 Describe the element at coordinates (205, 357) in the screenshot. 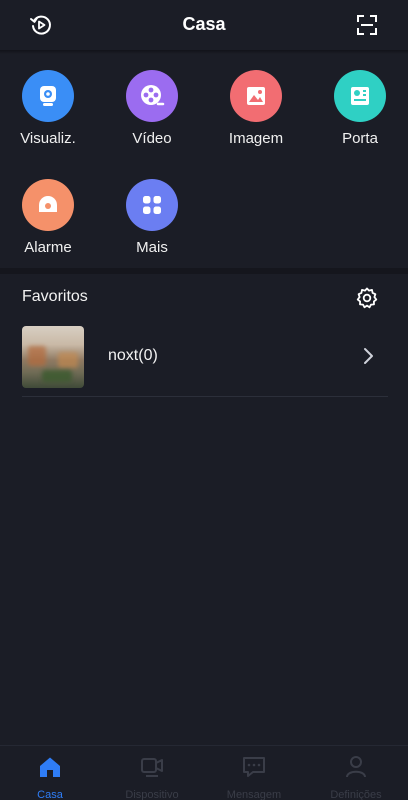

I see `favorite-device-row: noxt(0)` at that location.